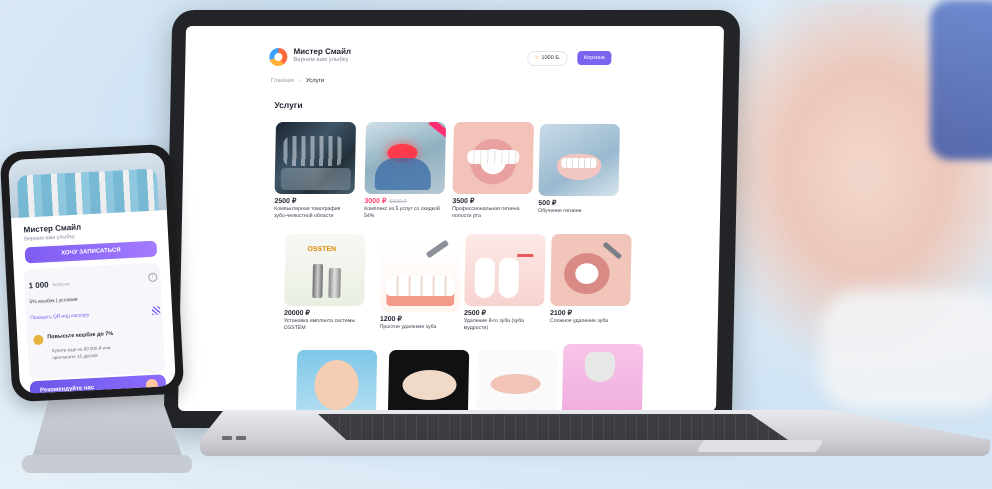  Describe the element at coordinates (760, 446) in the screenshot. I see `laptop-trackpad` at that location.